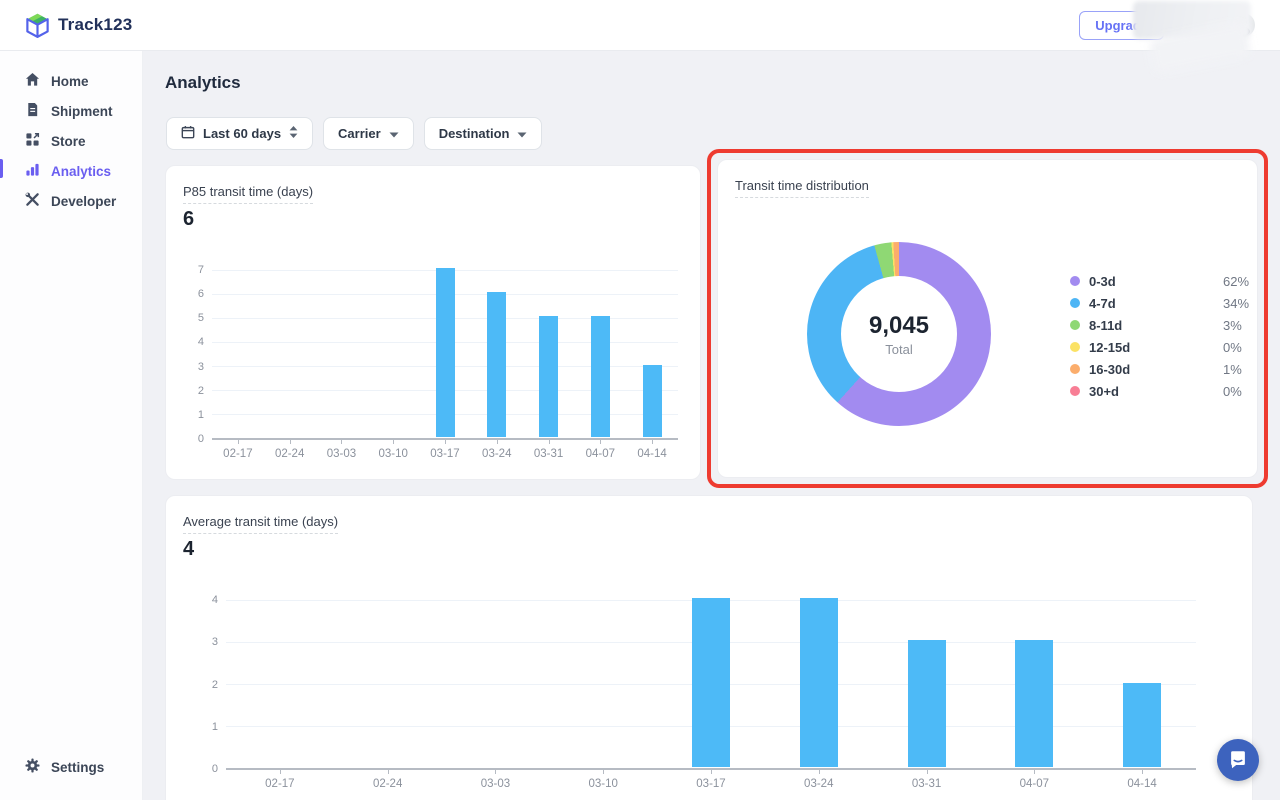 This screenshot has height=800, width=1280. I want to click on x-axis-tick-label: 04-14, so click(652, 454).